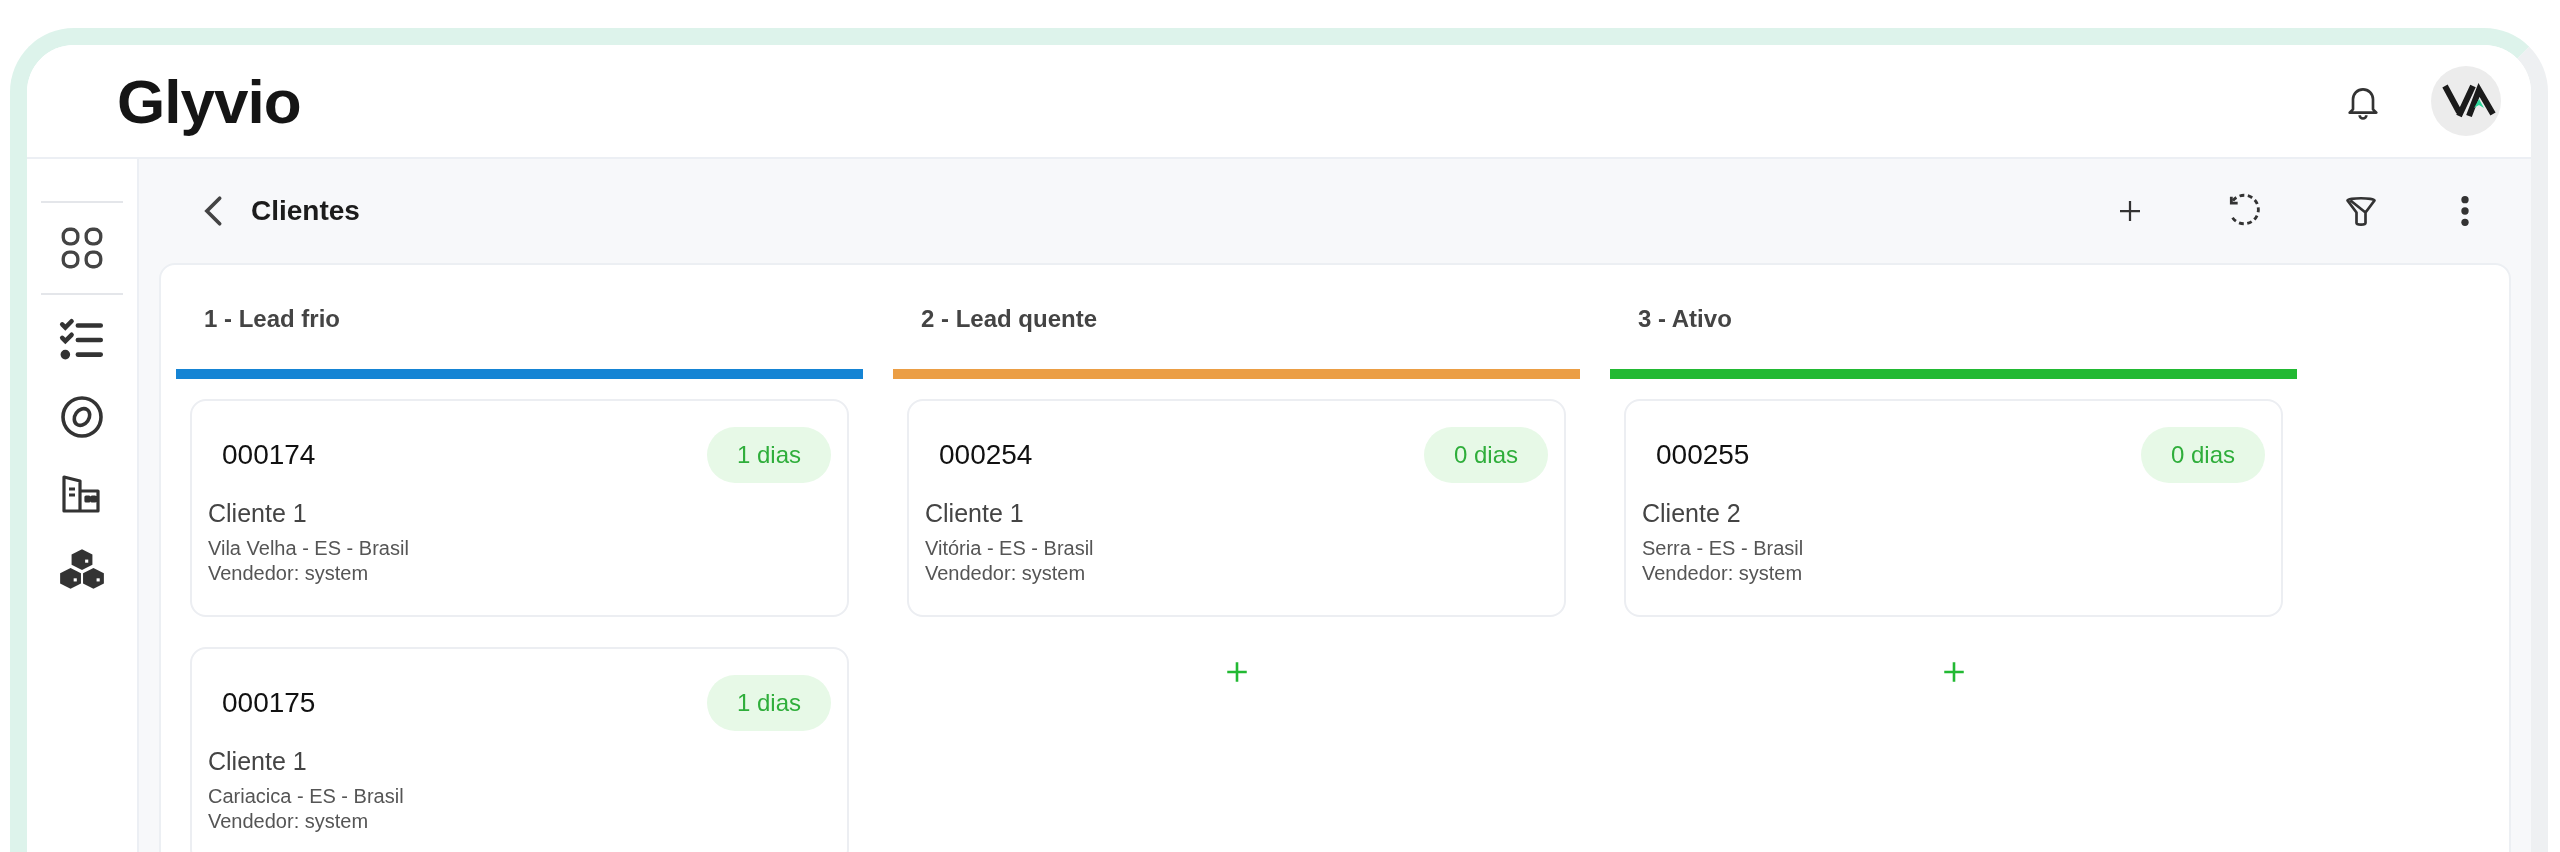  Describe the element at coordinates (1723, 548) in the screenshot. I see `client-location: Serra - ES - Brasil` at that location.